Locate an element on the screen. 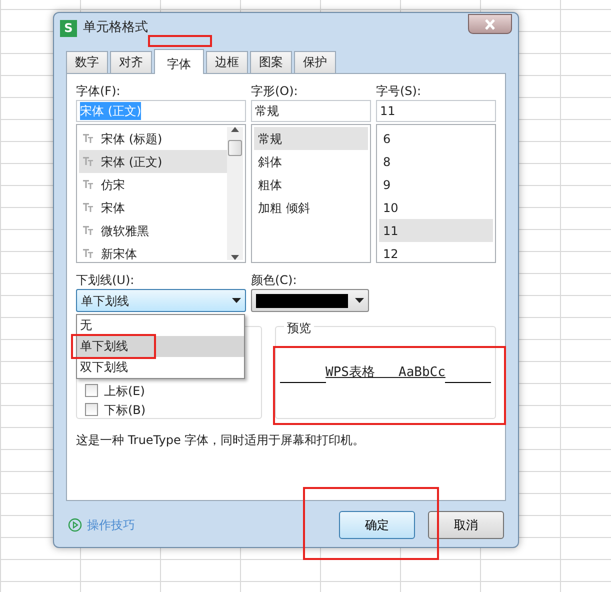 This screenshot has width=611, height=592. list-item: 11 is located at coordinates (436, 230).